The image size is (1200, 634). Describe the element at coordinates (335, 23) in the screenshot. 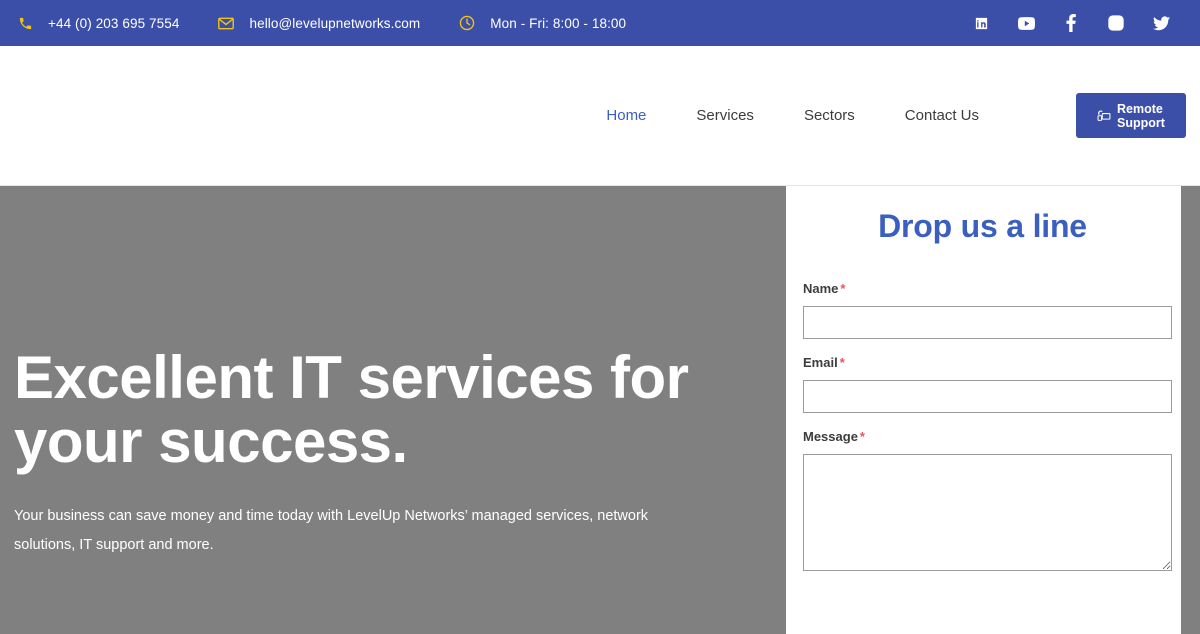

I see `contact-email-text: hello@levelupnetworks.com` at that location.